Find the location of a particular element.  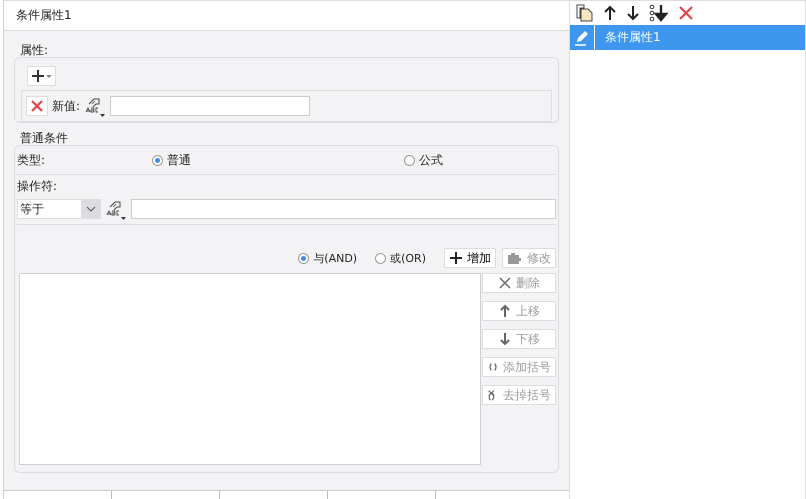

logic-radio: 或(OR) is located at coordinates (400, 258).